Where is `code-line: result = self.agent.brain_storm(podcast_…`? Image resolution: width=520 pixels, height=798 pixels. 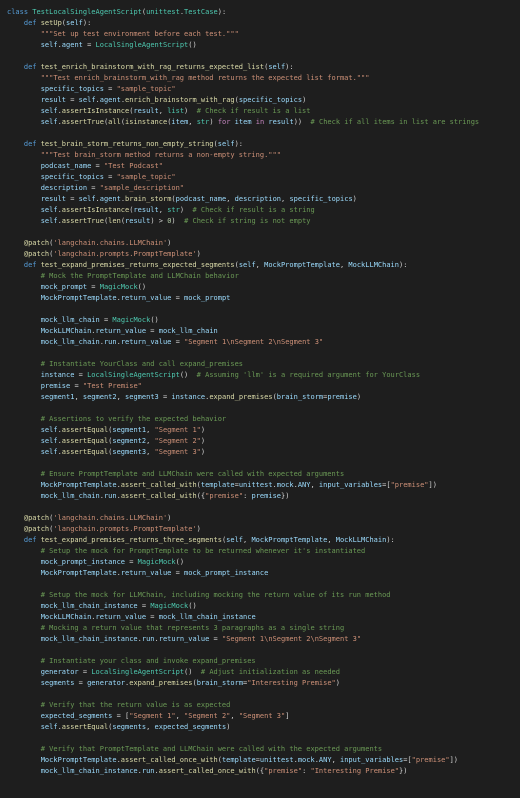
code-line: result = self.agent.brain_storm(podcast_… is located at coordinates (260, 199).